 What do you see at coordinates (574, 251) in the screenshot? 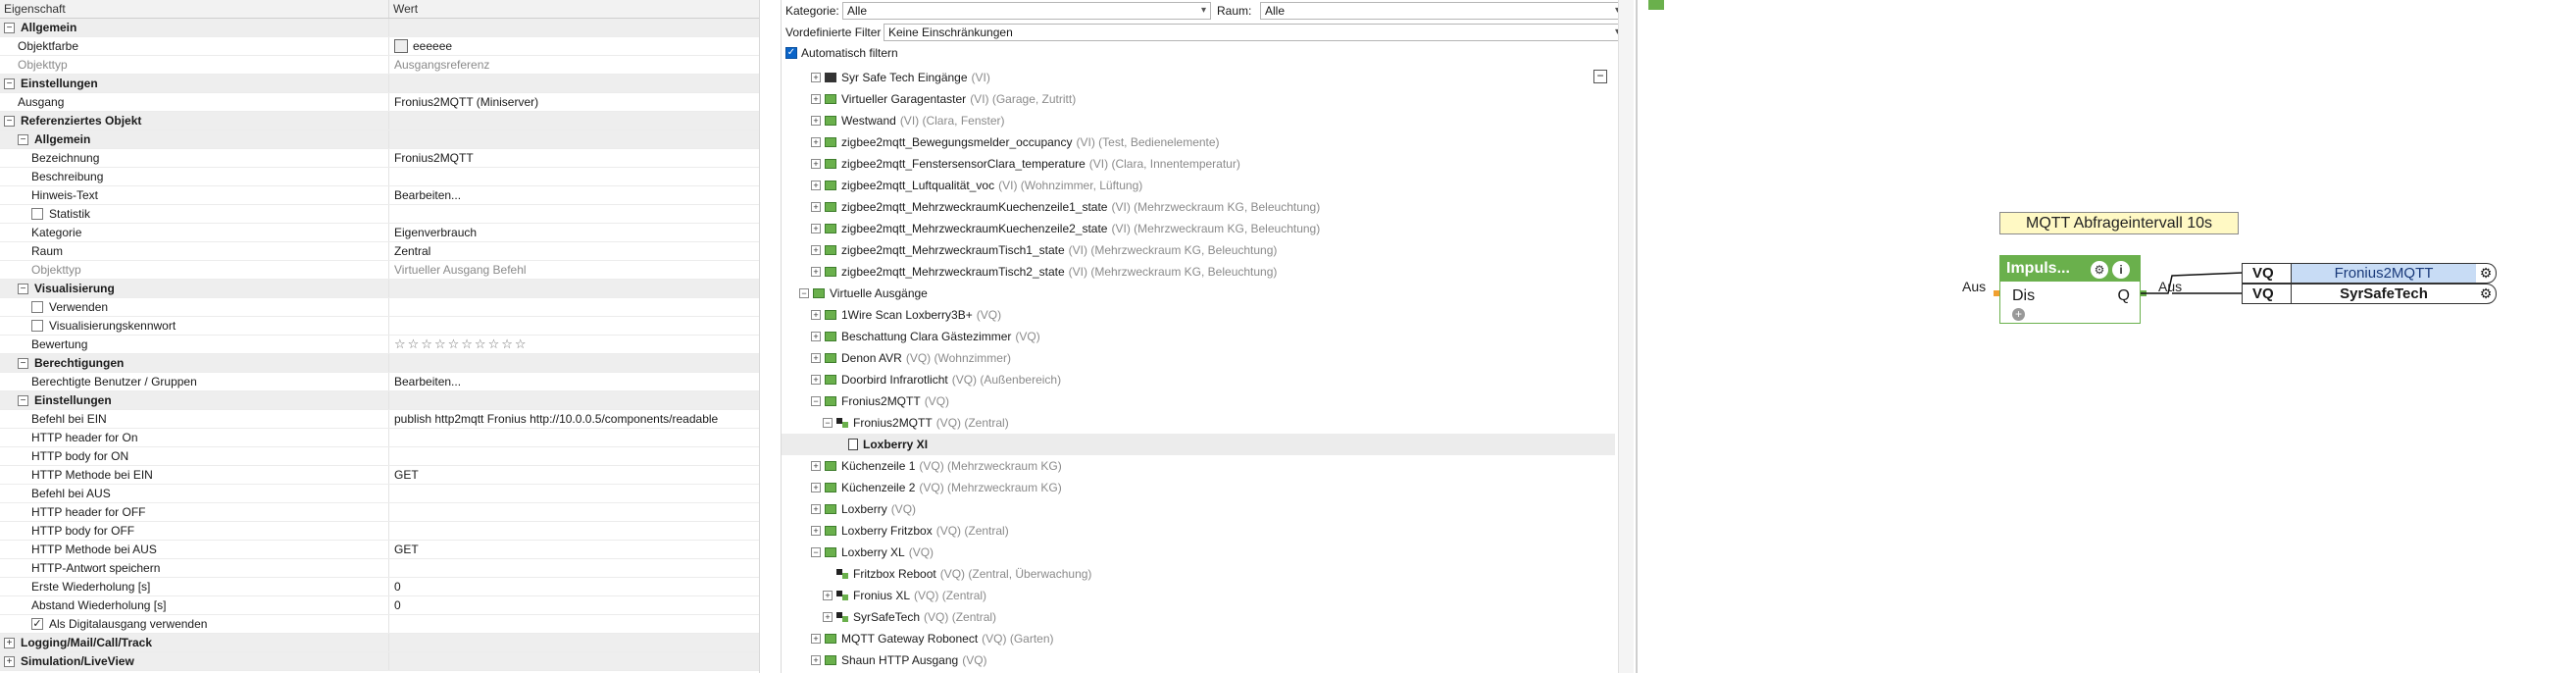
I see `property-value-cell: Zentral` at bounding box center [574, 251].